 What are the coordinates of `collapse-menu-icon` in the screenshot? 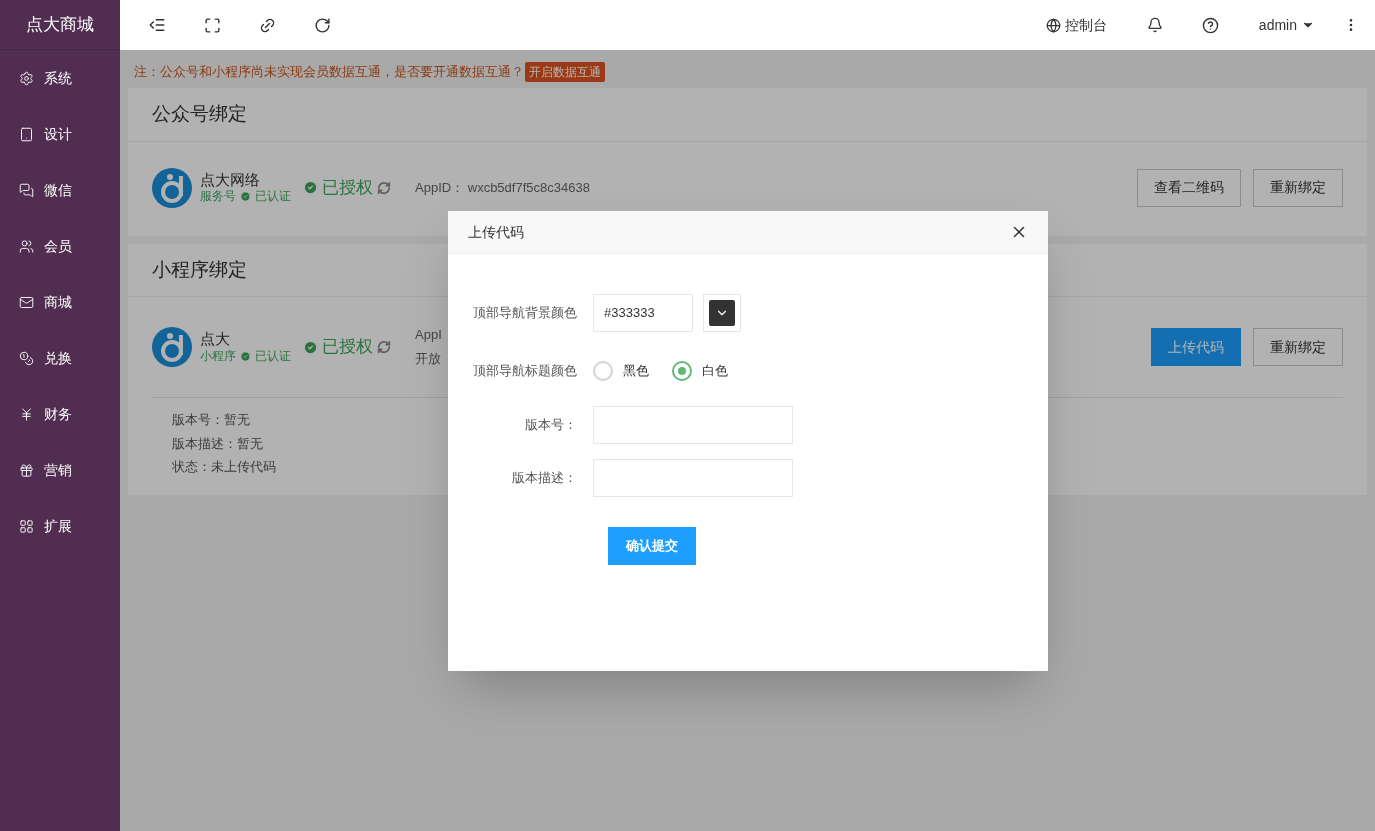 It's located at (157, 25).